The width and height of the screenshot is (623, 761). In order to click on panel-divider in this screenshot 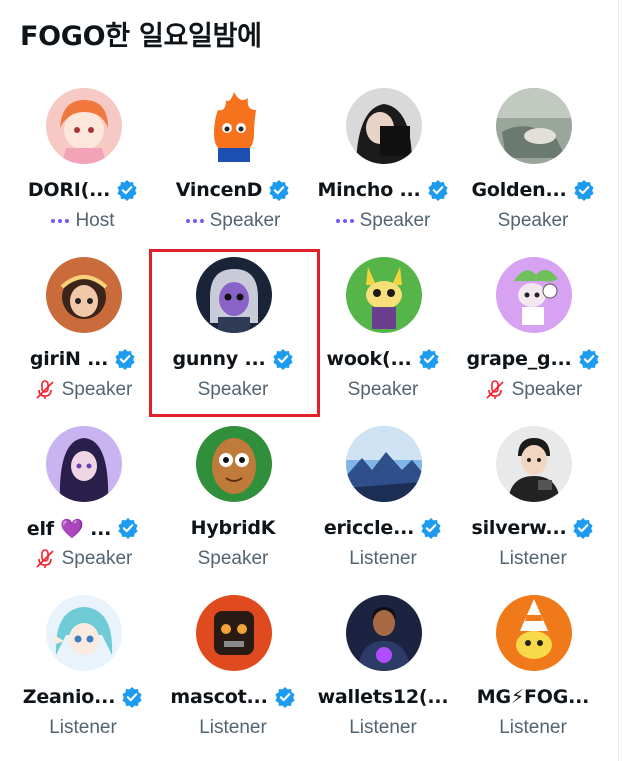, I will do `click(618, 380)`.